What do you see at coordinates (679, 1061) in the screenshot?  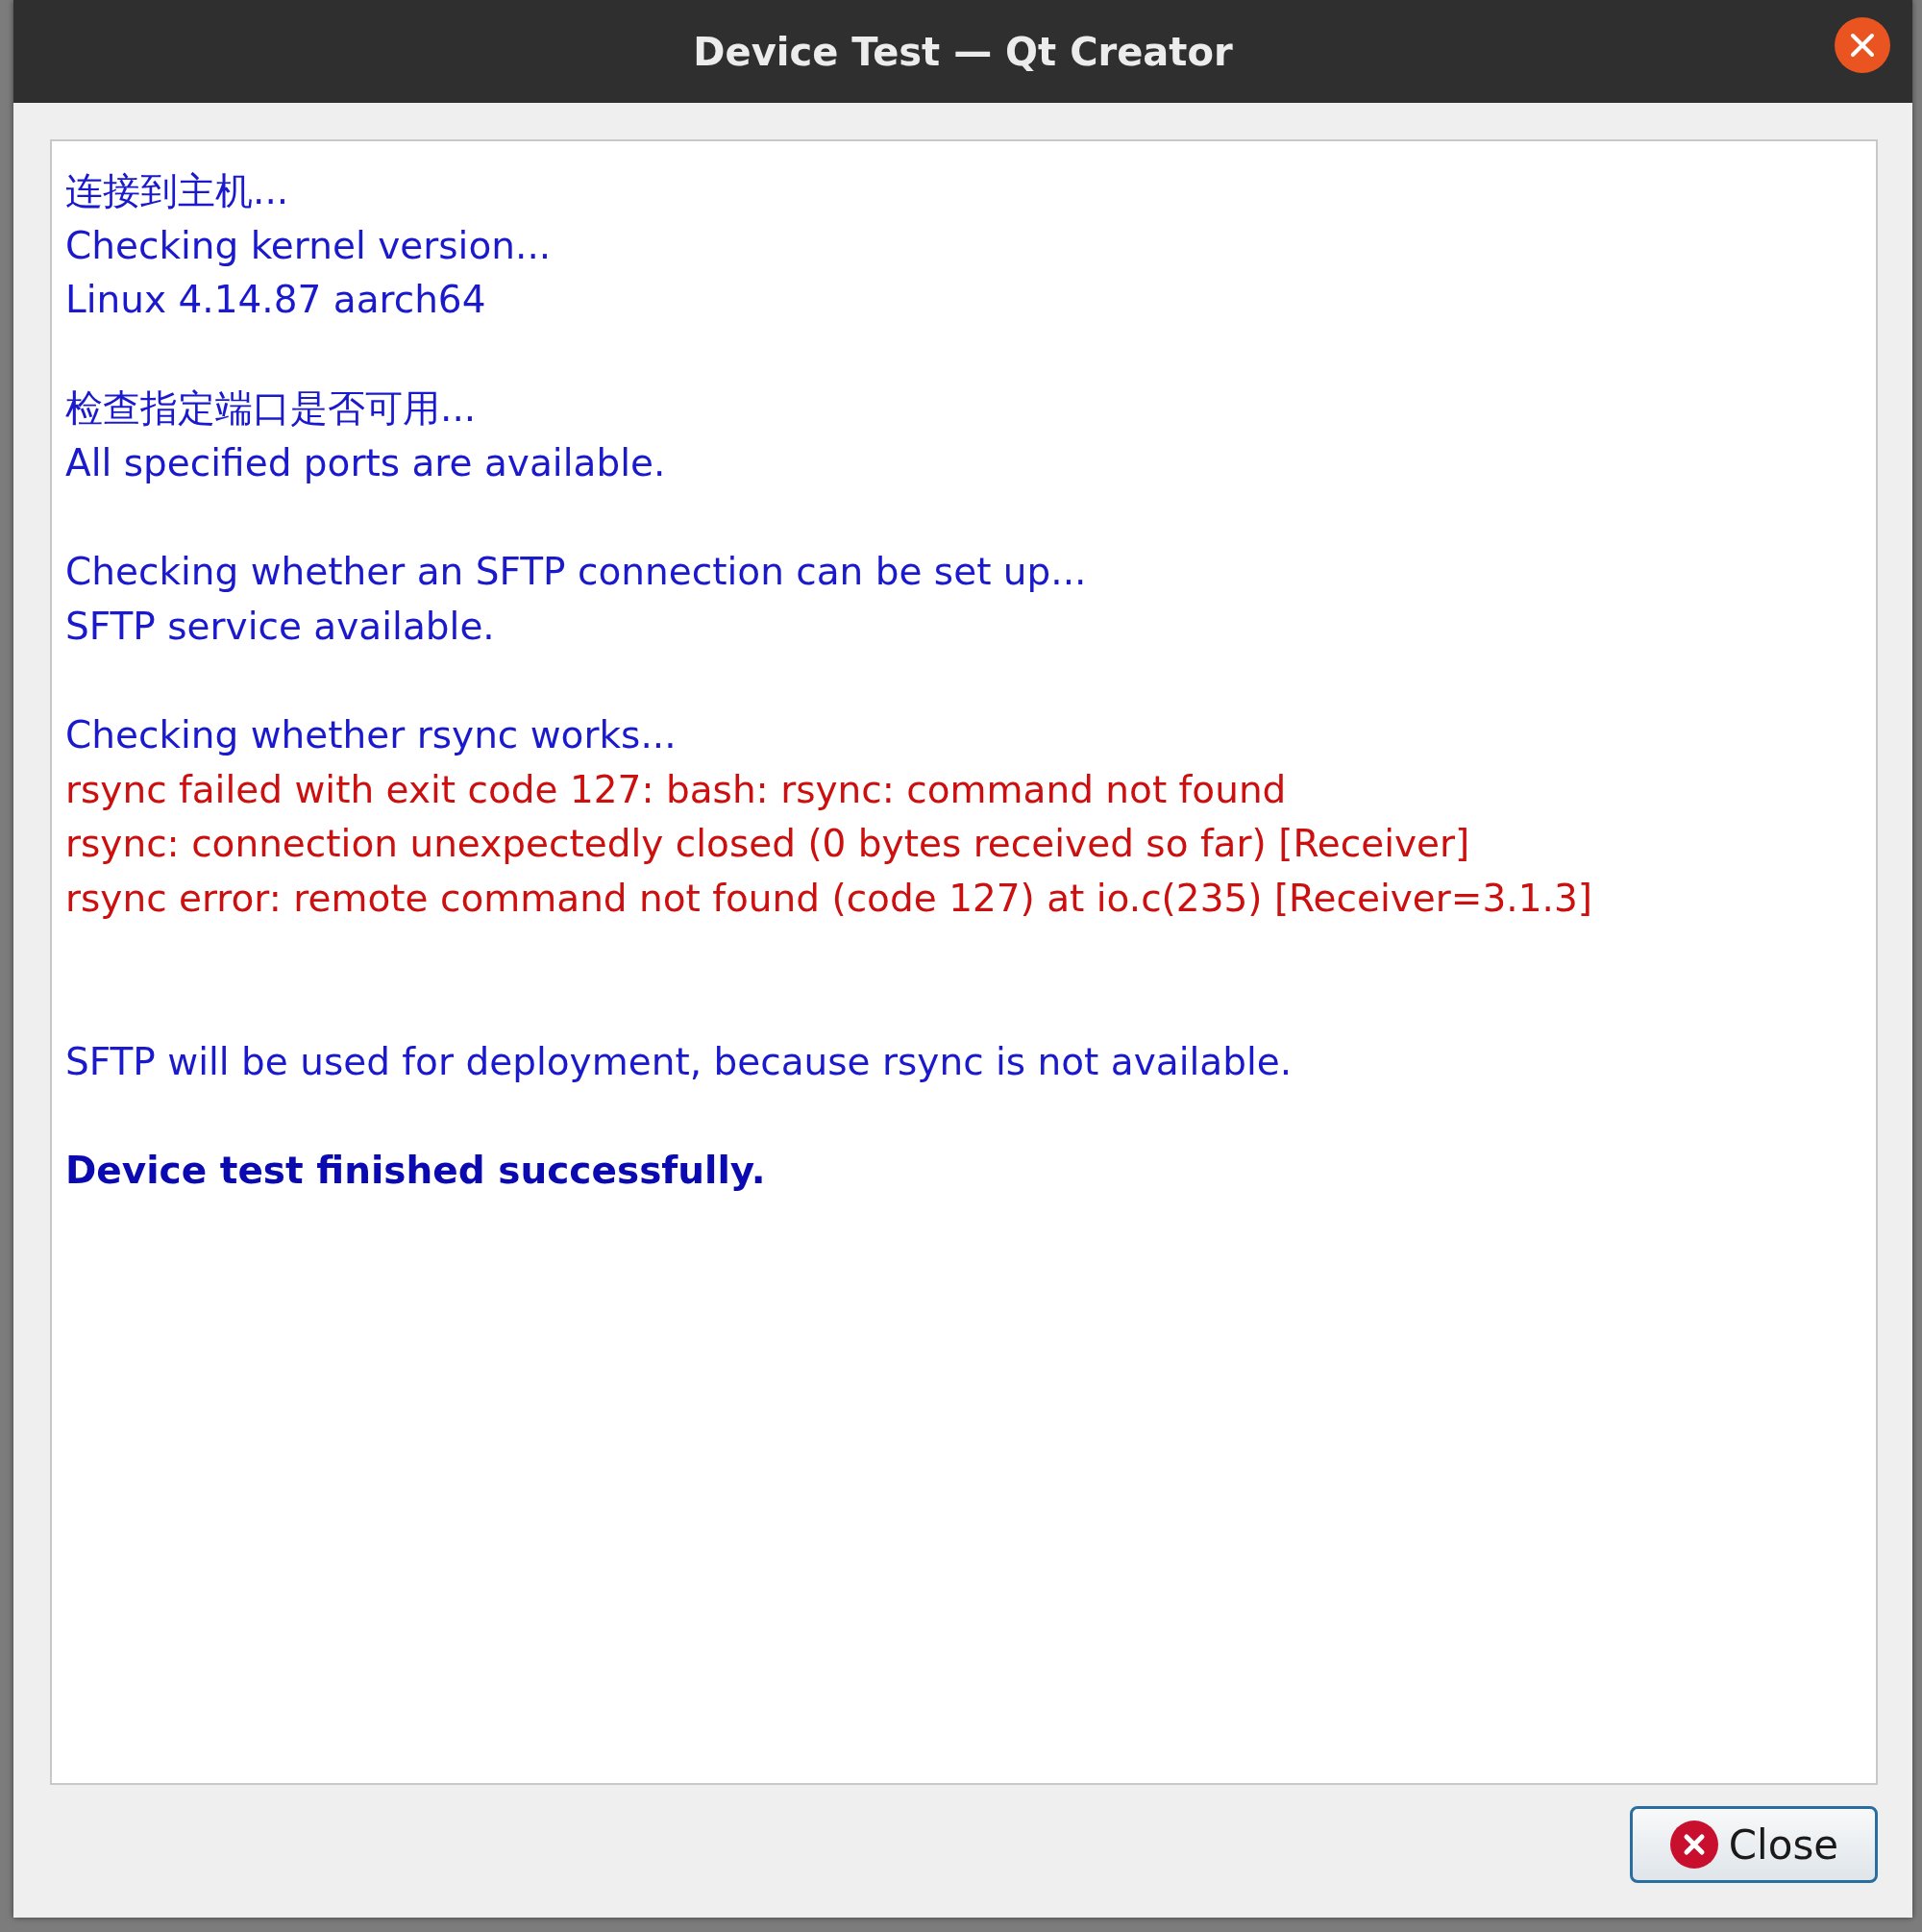 I see `log-line: SFTP will be used for deployment, because rsync is not available.` at bounding box center [679, 1061].